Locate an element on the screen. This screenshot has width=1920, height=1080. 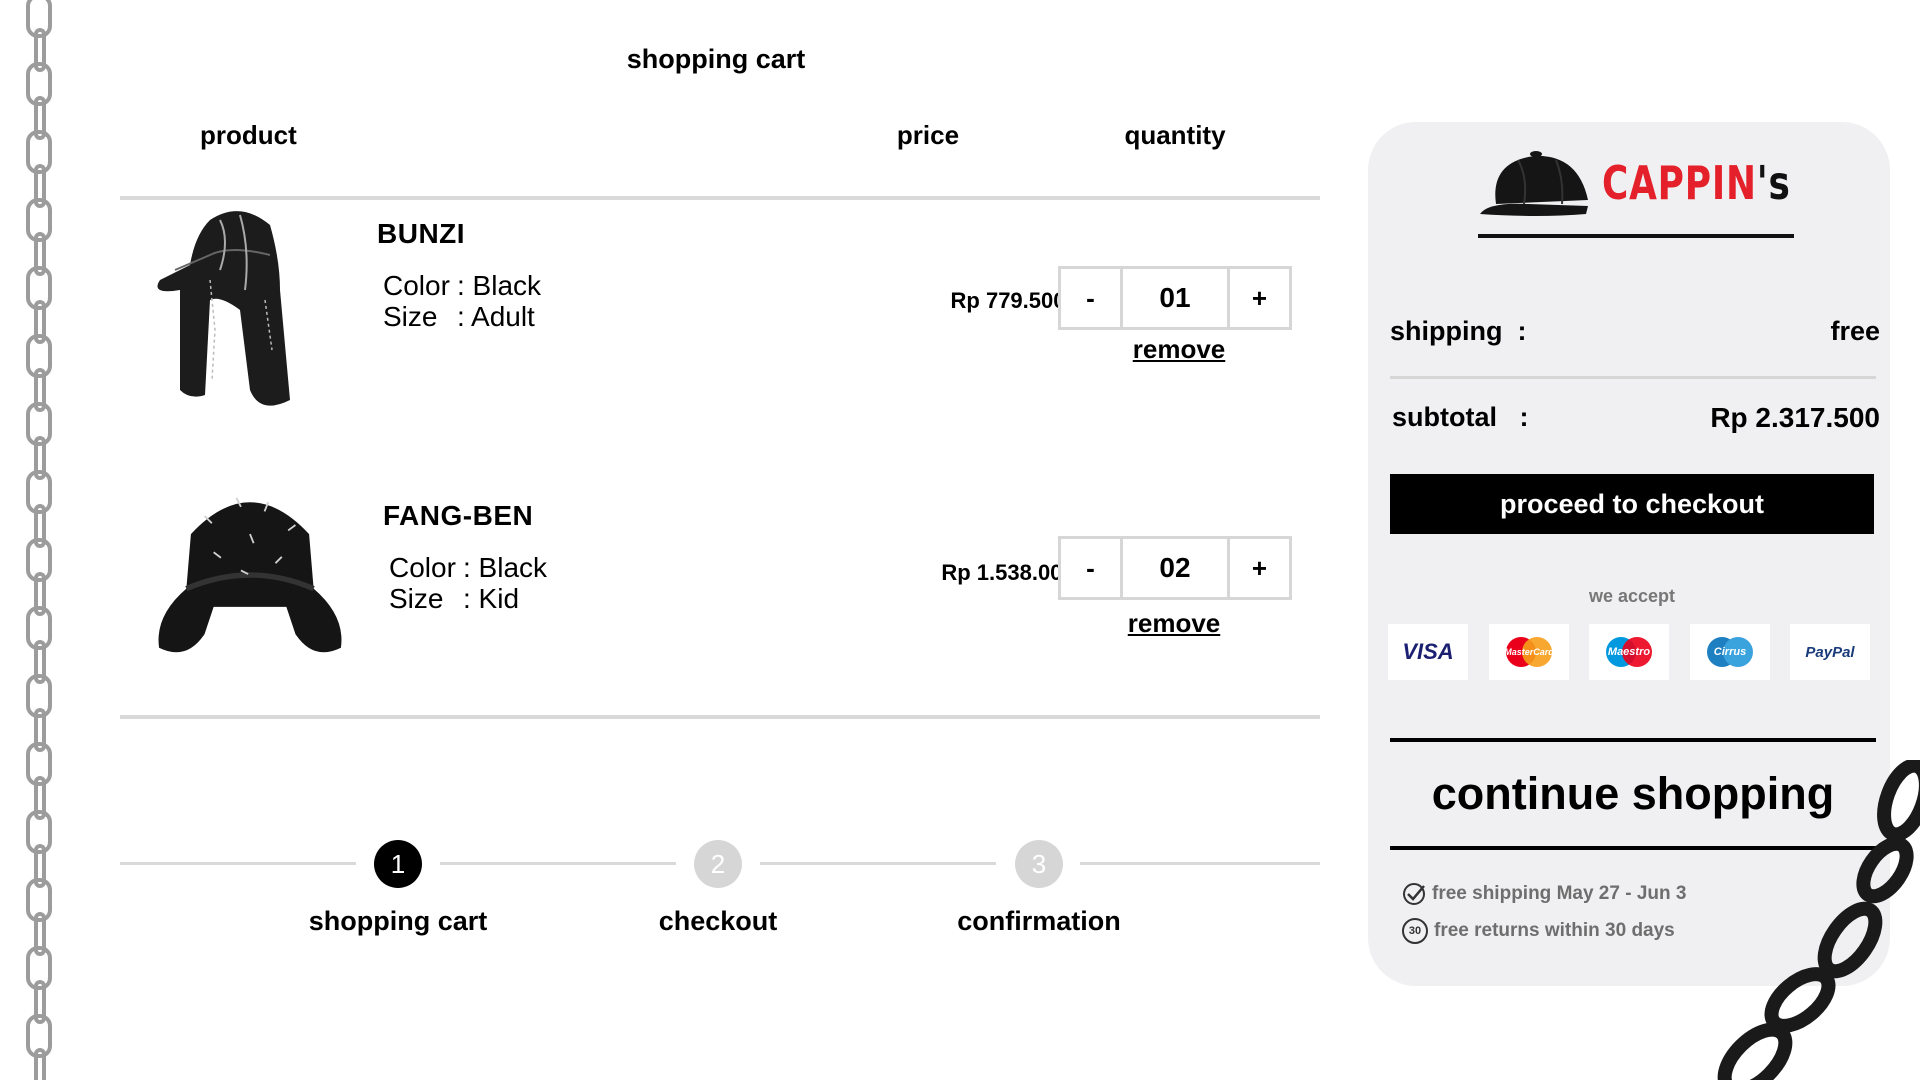
step-2-indicator: 2 is located at coordinates (718, 864).